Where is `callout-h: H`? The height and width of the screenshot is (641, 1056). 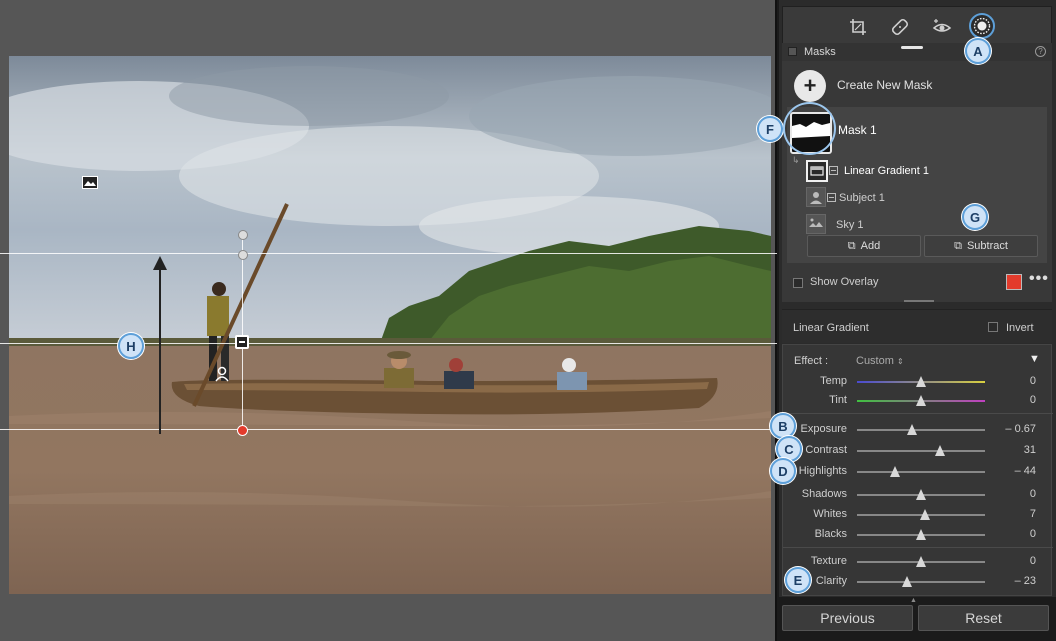 callout-h: H is located at coordinates (131, 346).